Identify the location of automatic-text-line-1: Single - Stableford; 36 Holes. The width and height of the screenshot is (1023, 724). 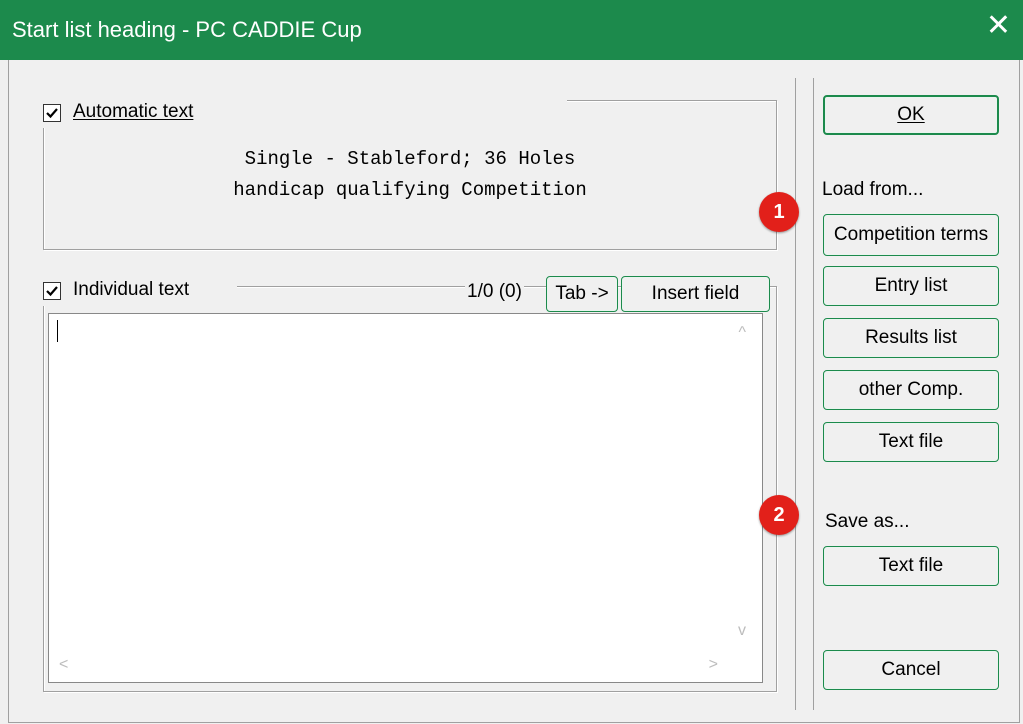
(410, 159).